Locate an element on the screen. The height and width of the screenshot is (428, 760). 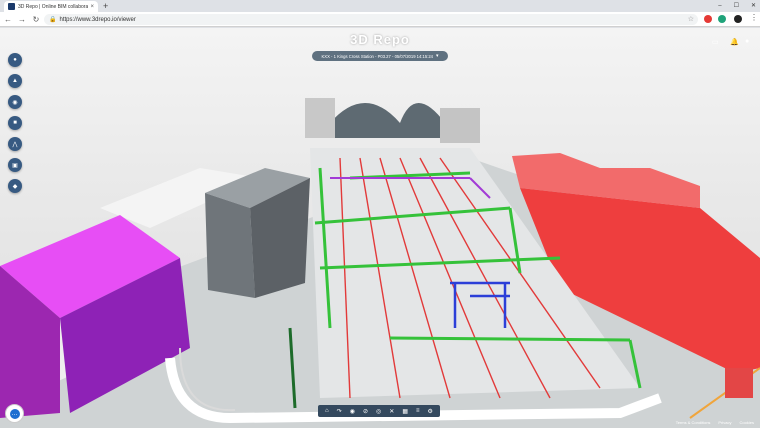
map-marker-icon: ● is located at coordinates (15, 60).